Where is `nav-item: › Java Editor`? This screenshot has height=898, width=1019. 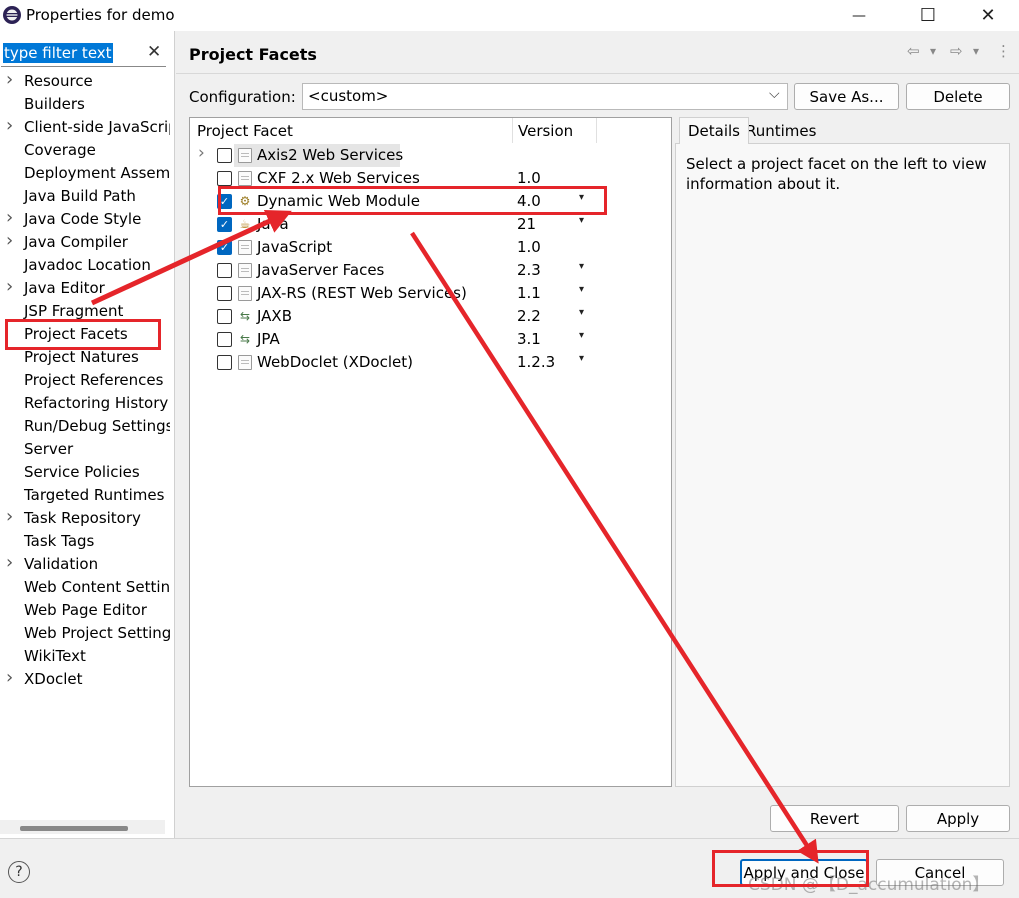 nav-item: › Java Editor is located at coordinates (85, 289).